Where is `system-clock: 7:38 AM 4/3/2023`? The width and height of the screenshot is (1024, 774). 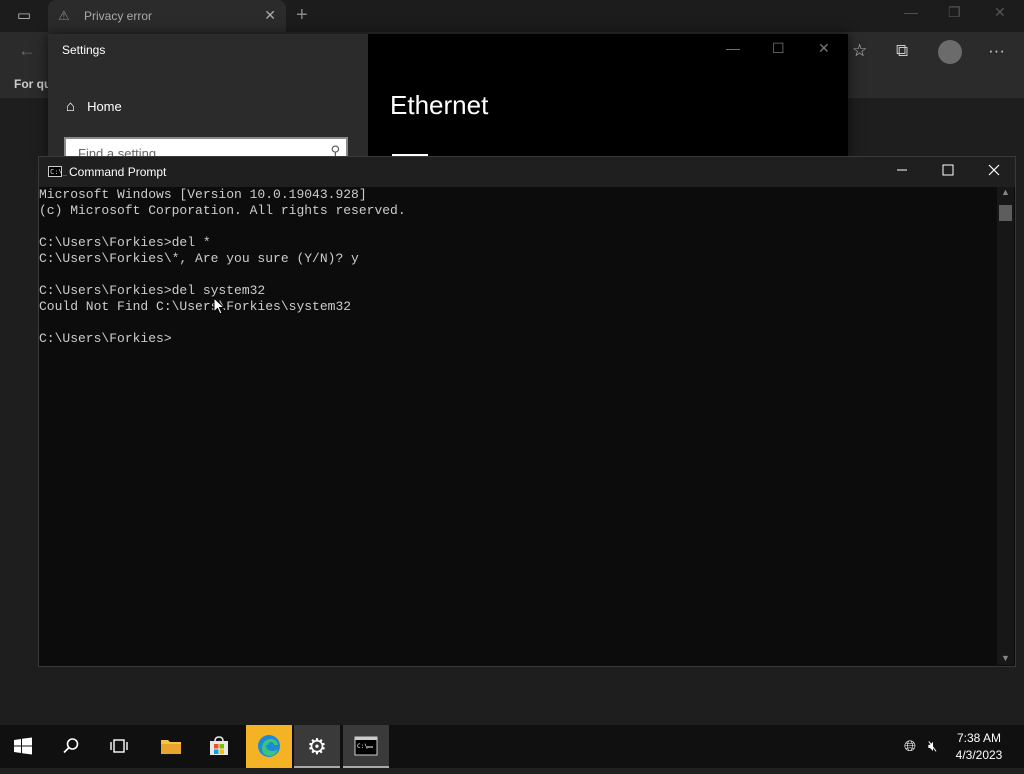 system-clock: 7:38 AM 4/3/2023 is located at coordinates (979, 747).